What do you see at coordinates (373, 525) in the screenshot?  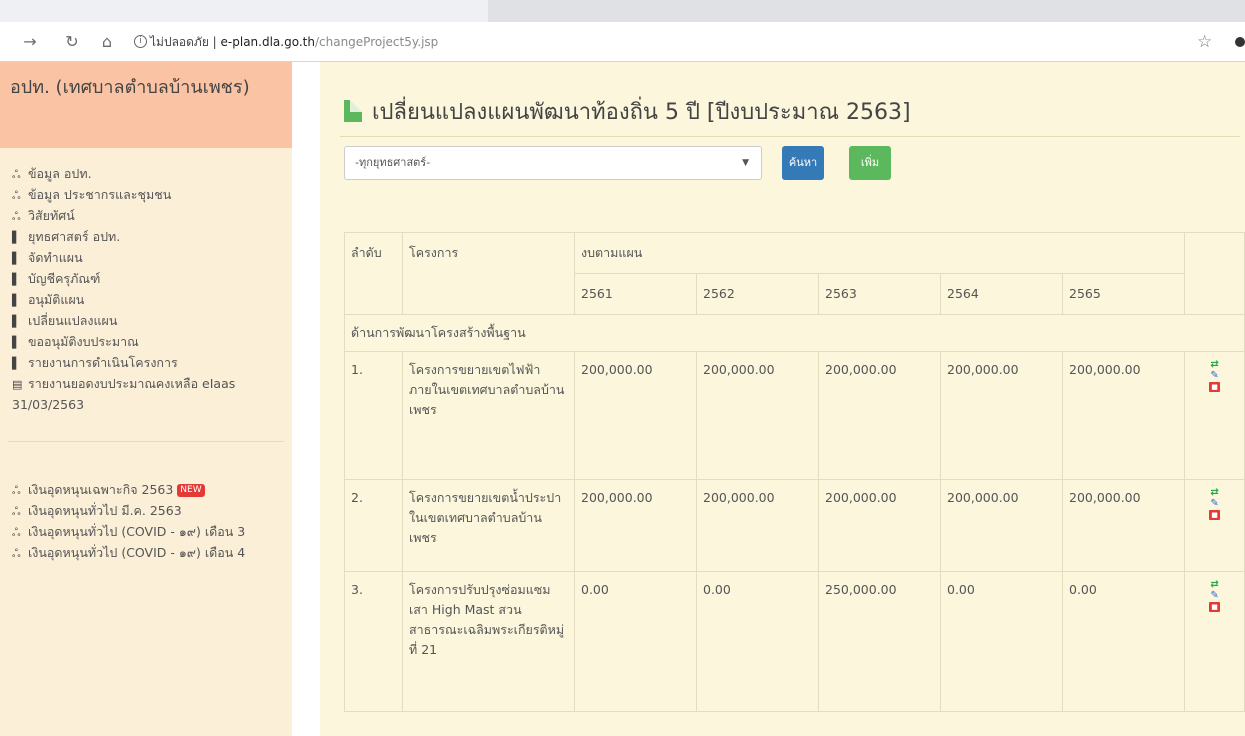 I see `row-no: 2.` at bounding box center [373, 525].